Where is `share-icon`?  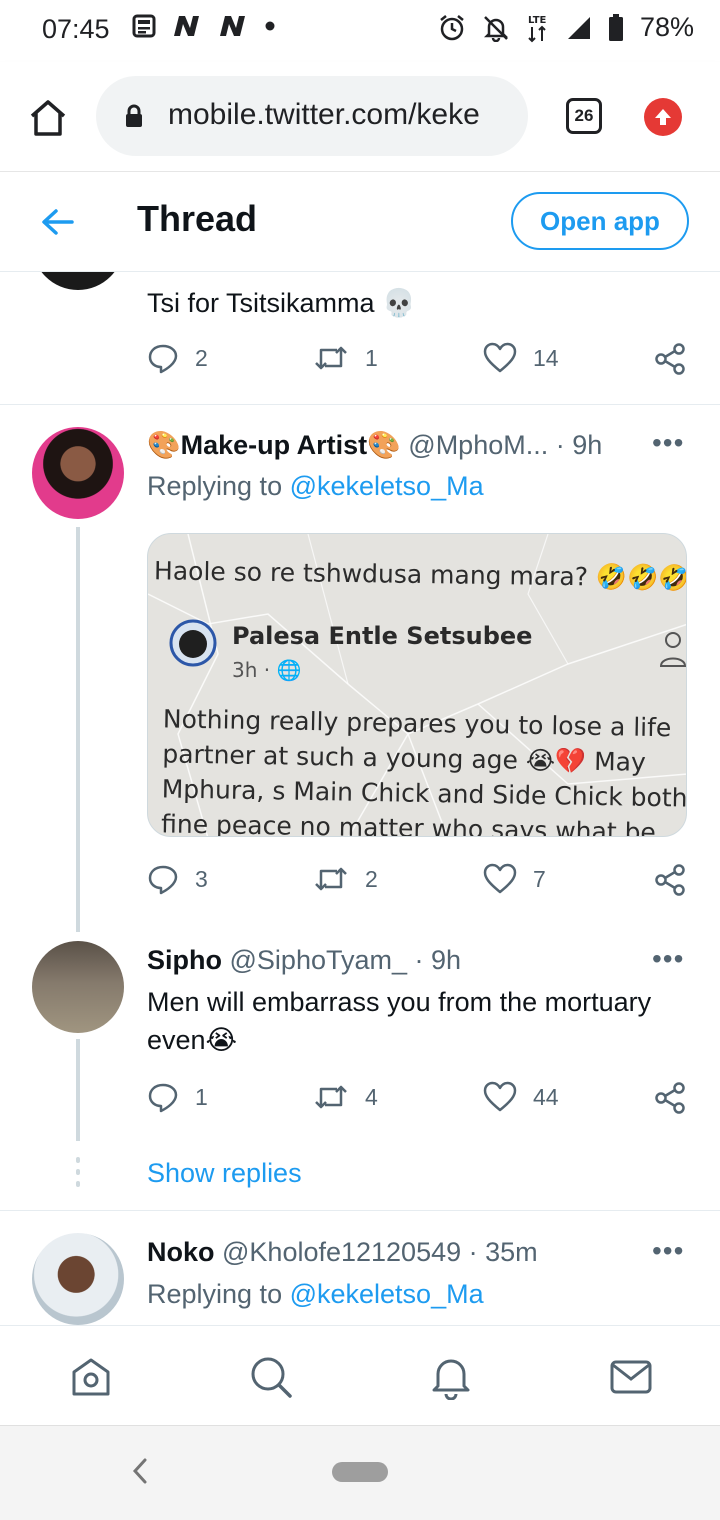 share-icon is located at coordinates (670, 359).